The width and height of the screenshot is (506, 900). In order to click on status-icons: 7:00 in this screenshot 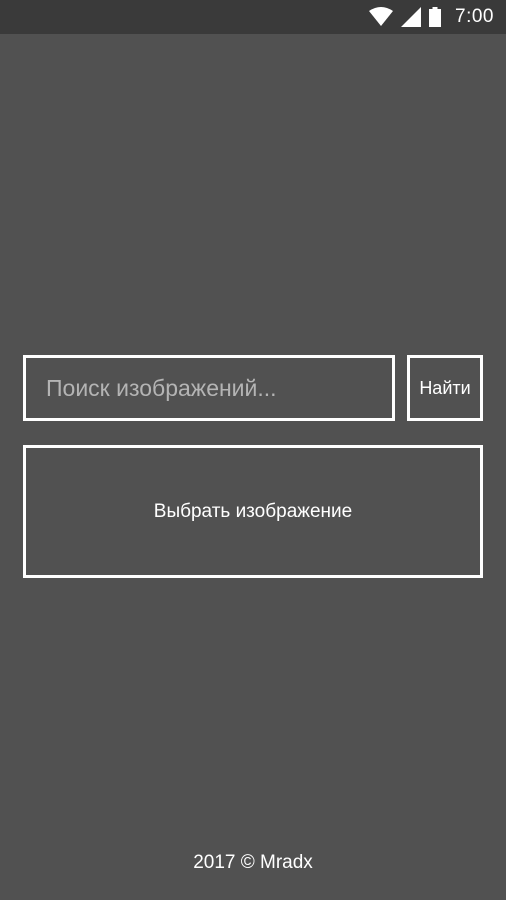, I will do `click(431, 17)`.